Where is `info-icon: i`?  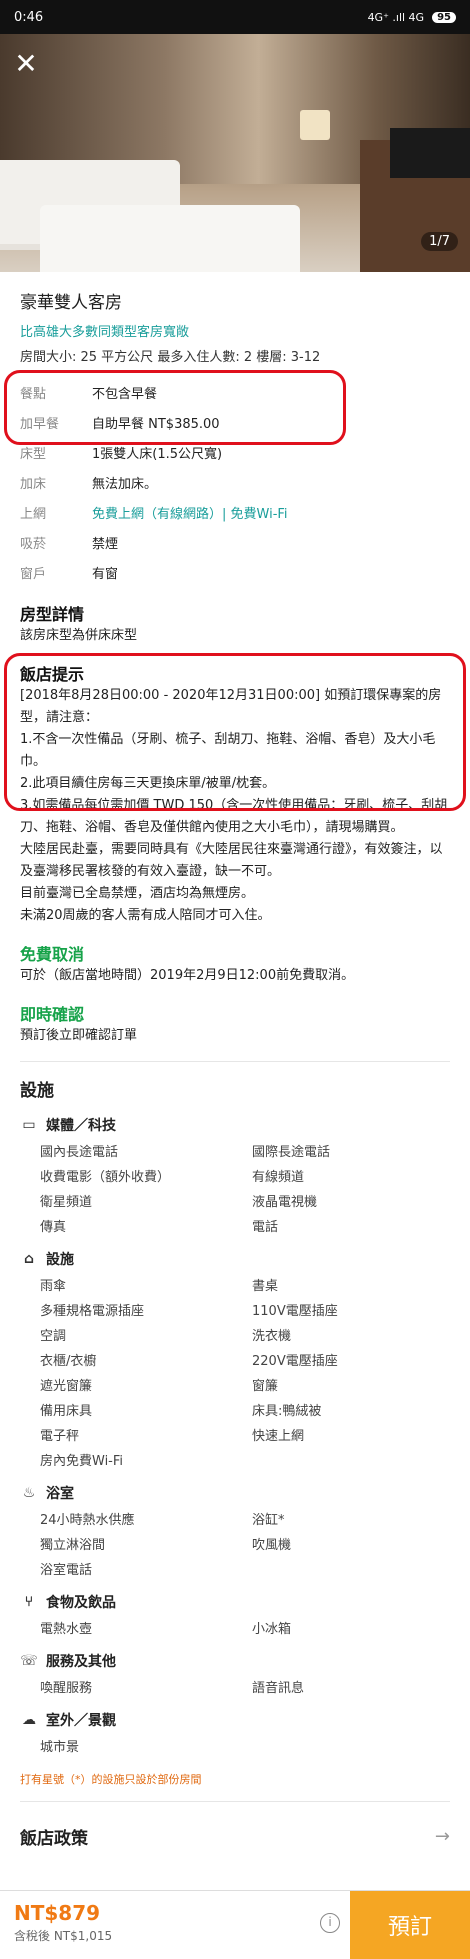 info-icon: i is located at coordinates (330, 1923).